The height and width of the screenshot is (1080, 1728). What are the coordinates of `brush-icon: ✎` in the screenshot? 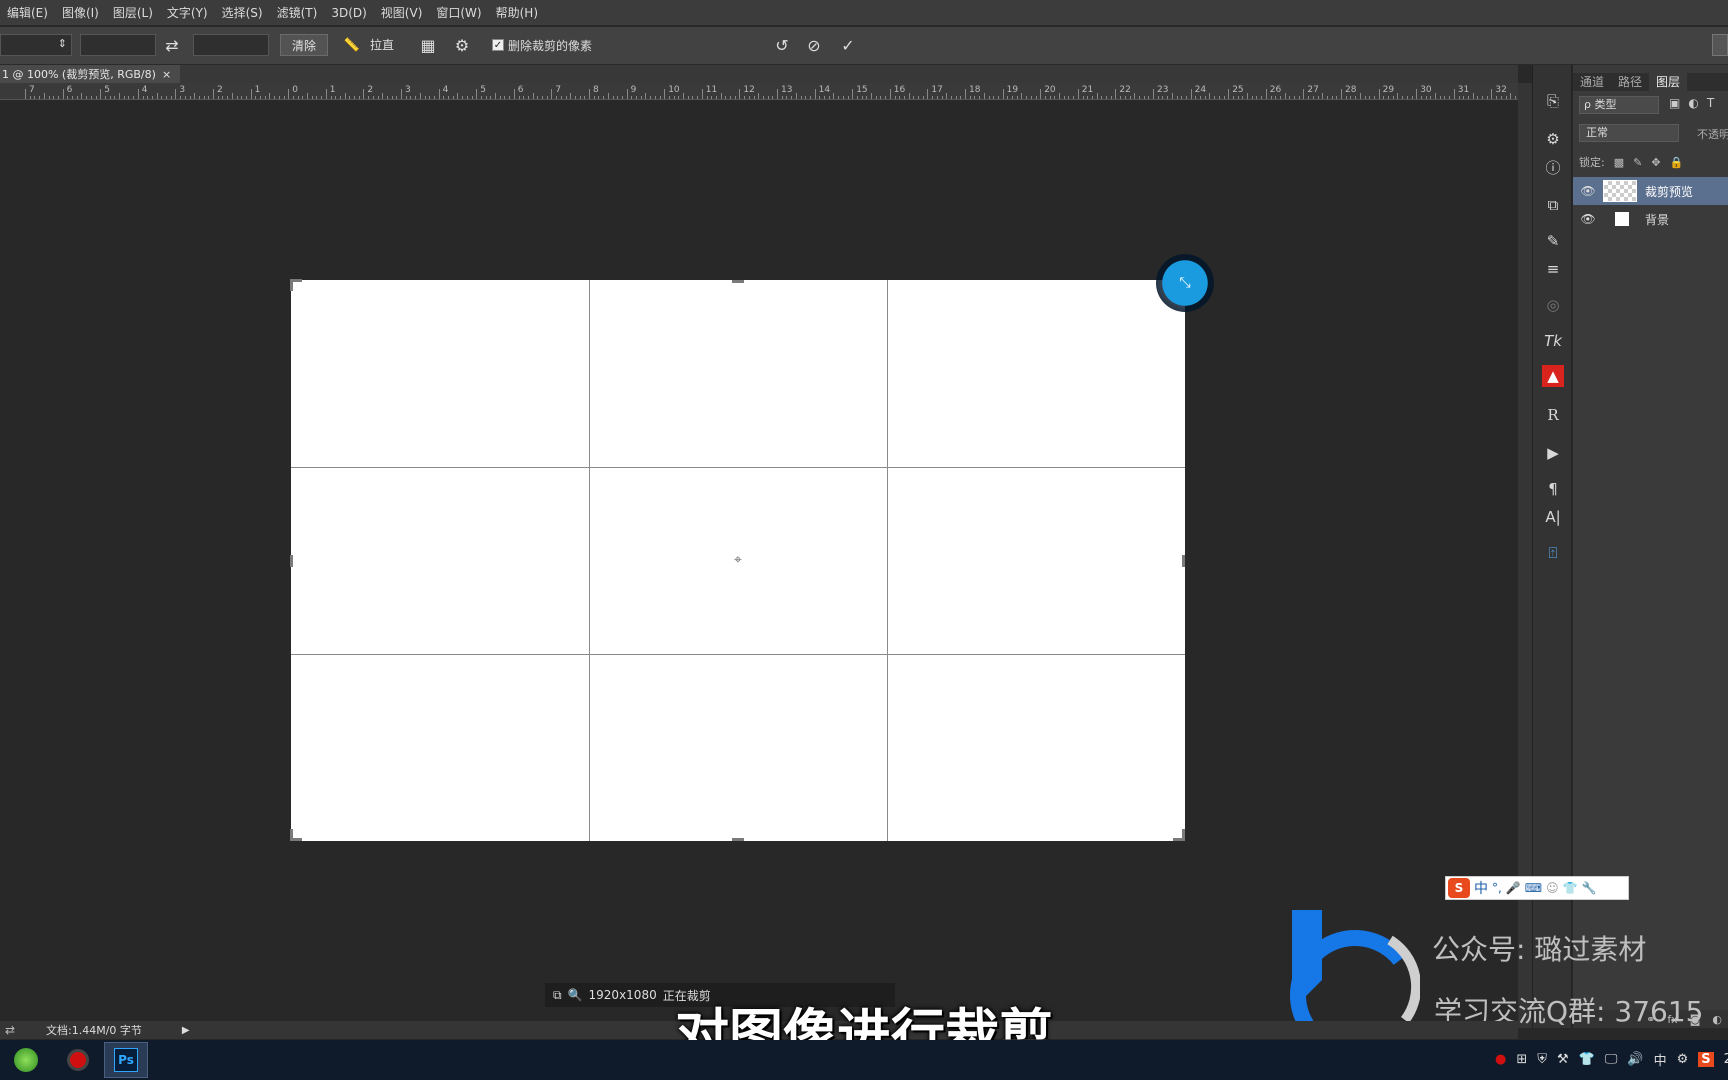 It's located at (1553, 241).